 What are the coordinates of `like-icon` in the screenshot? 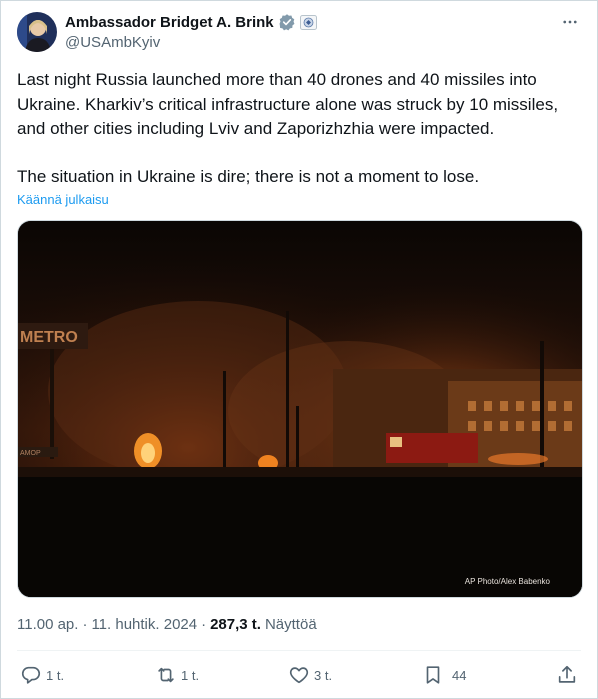 It's located at (299, 675).